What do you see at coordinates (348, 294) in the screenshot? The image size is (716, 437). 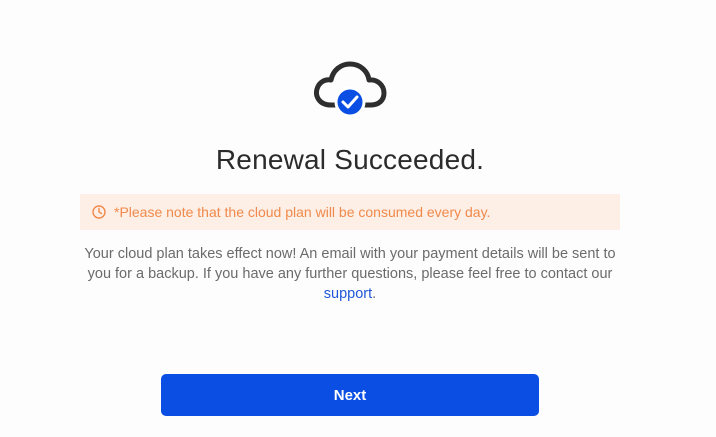 I see `support-link: support` at bounding box center [348, 294].